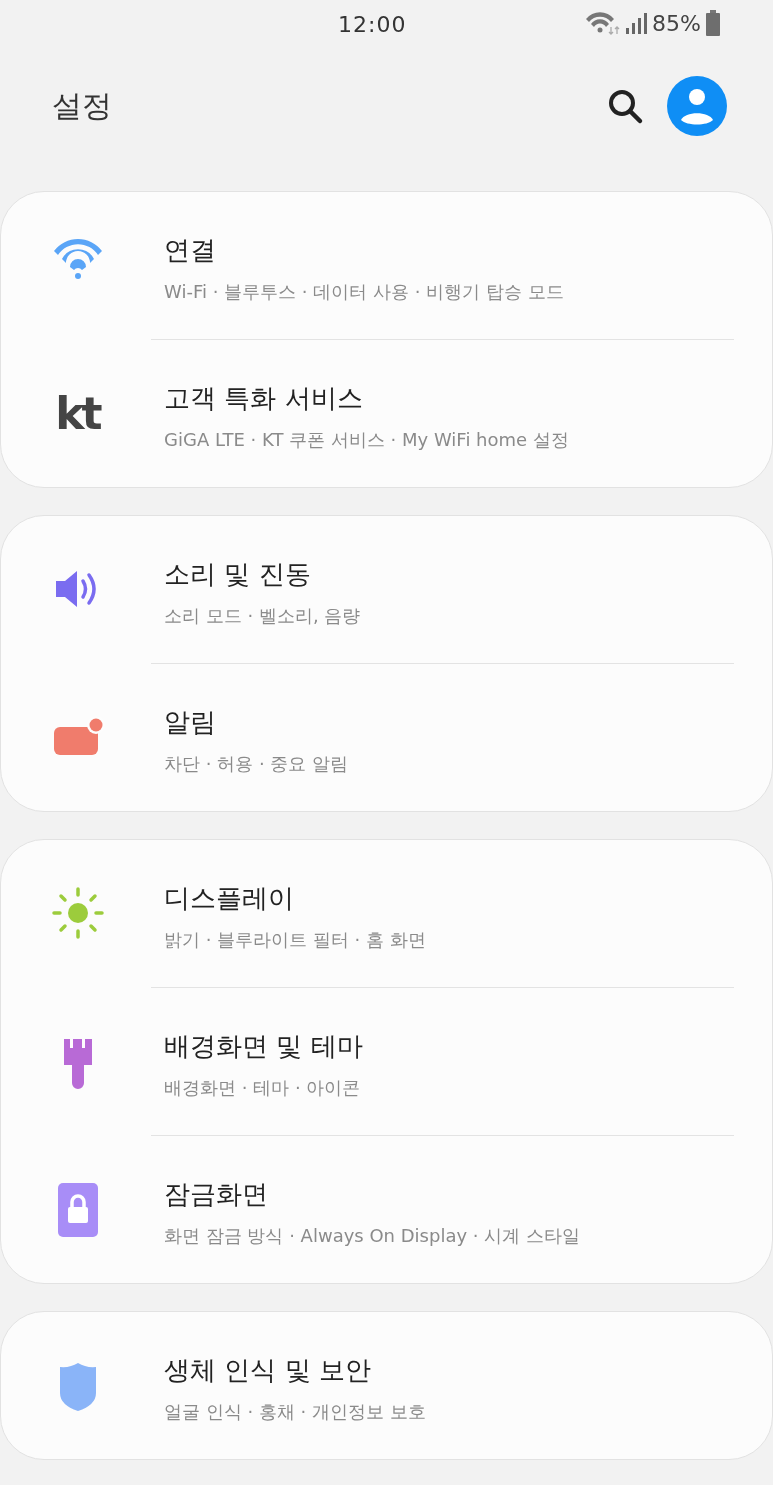 This screenshot has height=1485, width=773. What do you see at coordinates (268, 1370) in the screenshot?
I see `item-title: 생체 인식 및 보안` at bounding box center [268, 1370].